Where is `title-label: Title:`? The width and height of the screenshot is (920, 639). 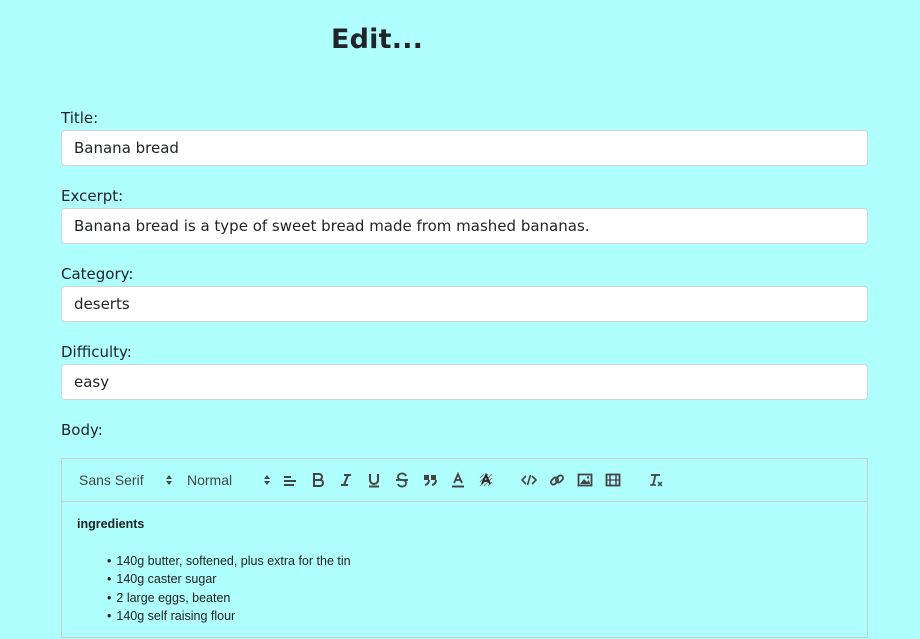
title-label: Title: is located at coordinates (80, 118).